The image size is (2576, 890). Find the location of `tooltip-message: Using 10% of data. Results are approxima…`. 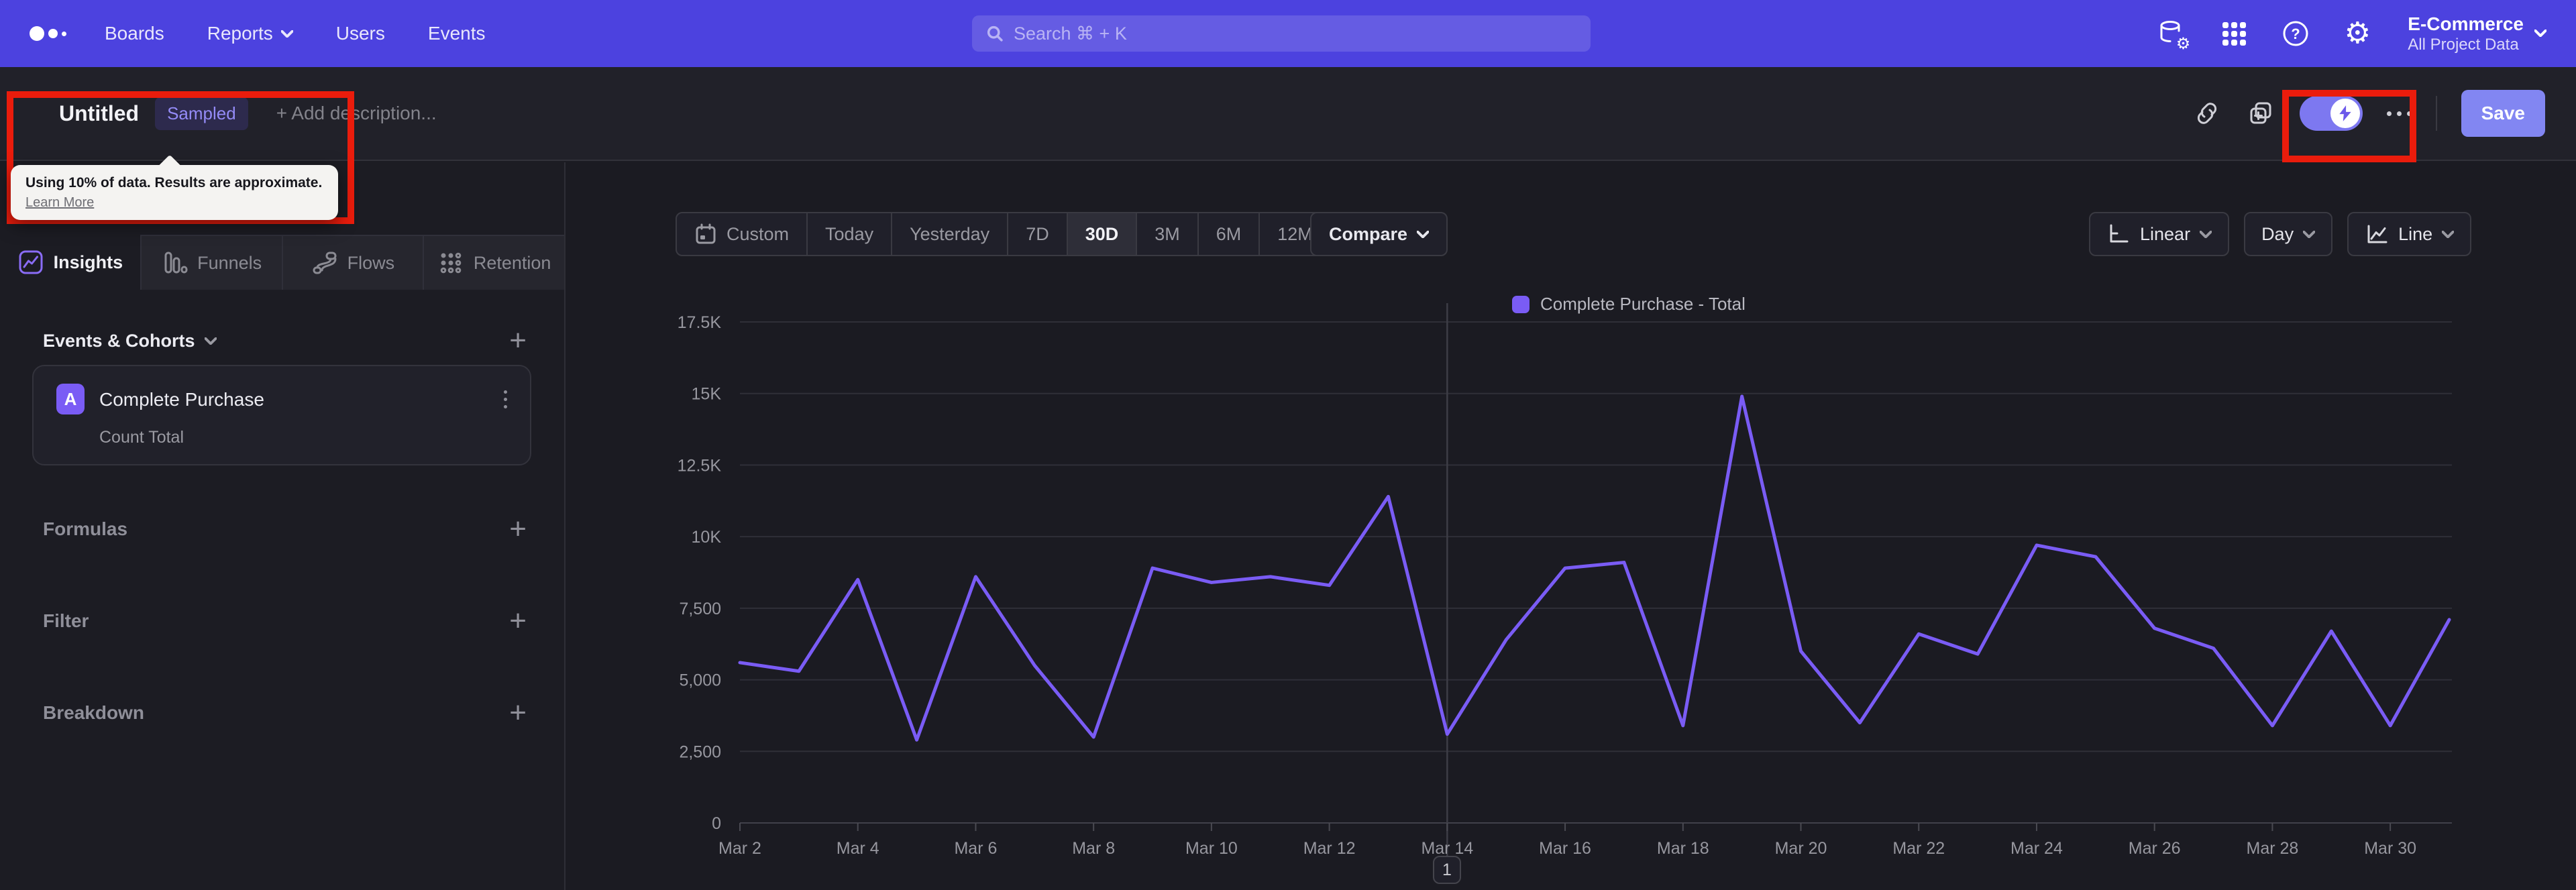

tooltip-message: Using 10% of data. Results are approxima… is located at coordinates (174, 182).